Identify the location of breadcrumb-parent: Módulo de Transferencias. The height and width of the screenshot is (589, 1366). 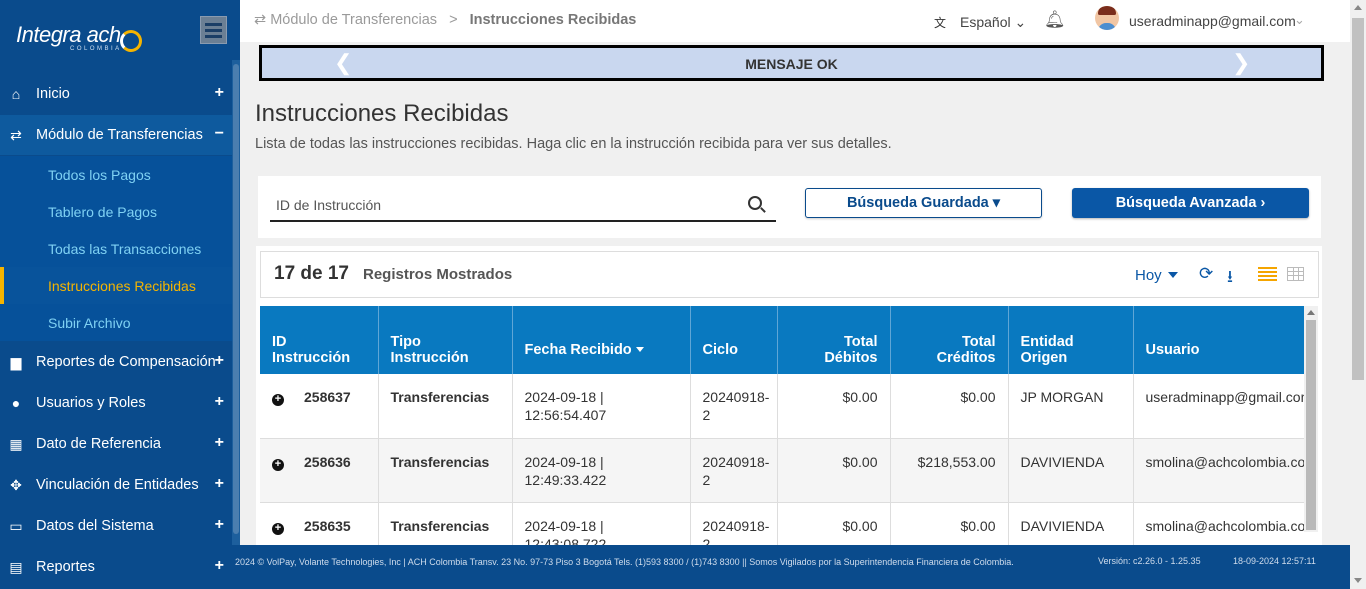
(353, 20).